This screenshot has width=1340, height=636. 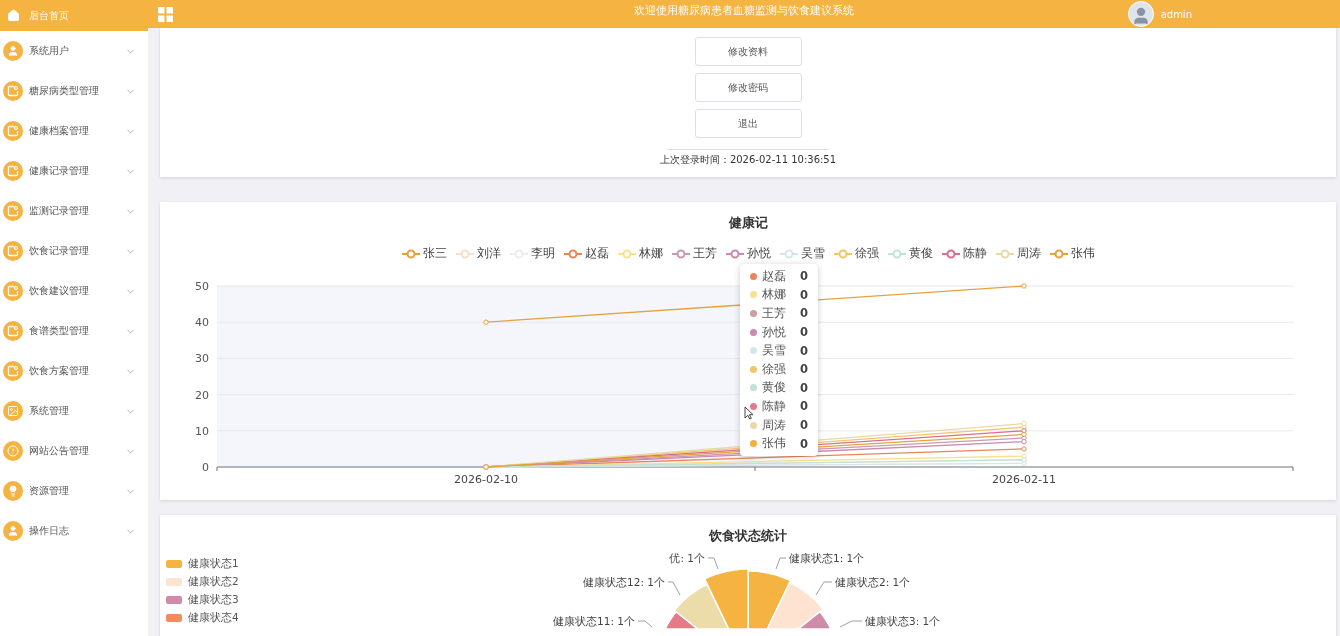 I want to click on series-name: 赵磊, so click(x=774, y=276).